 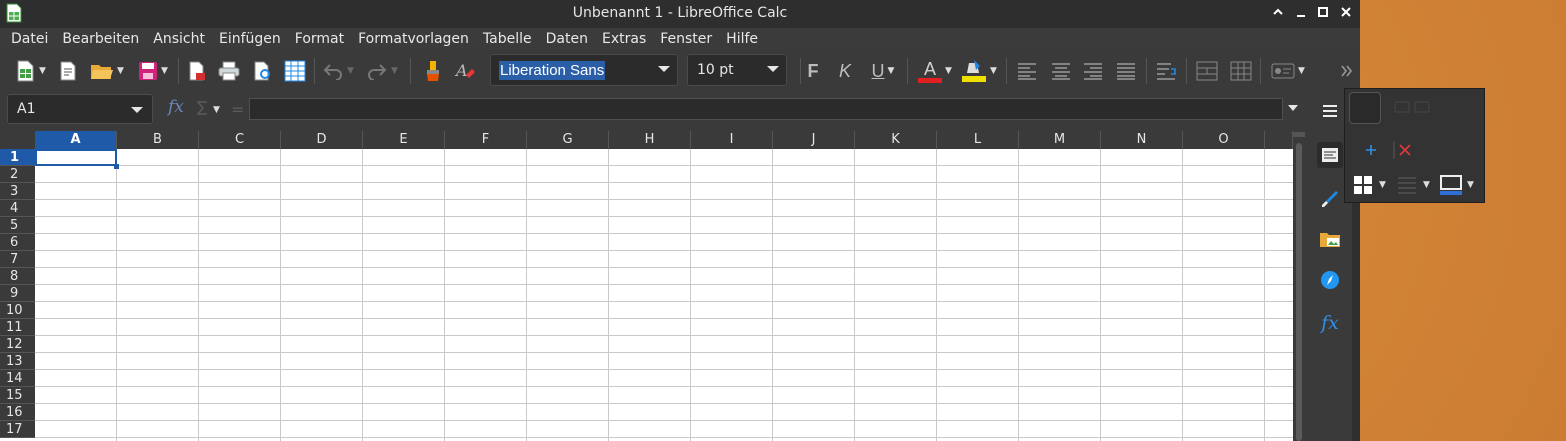 I want to click on row-header: 2, so click(x=17, y=174).